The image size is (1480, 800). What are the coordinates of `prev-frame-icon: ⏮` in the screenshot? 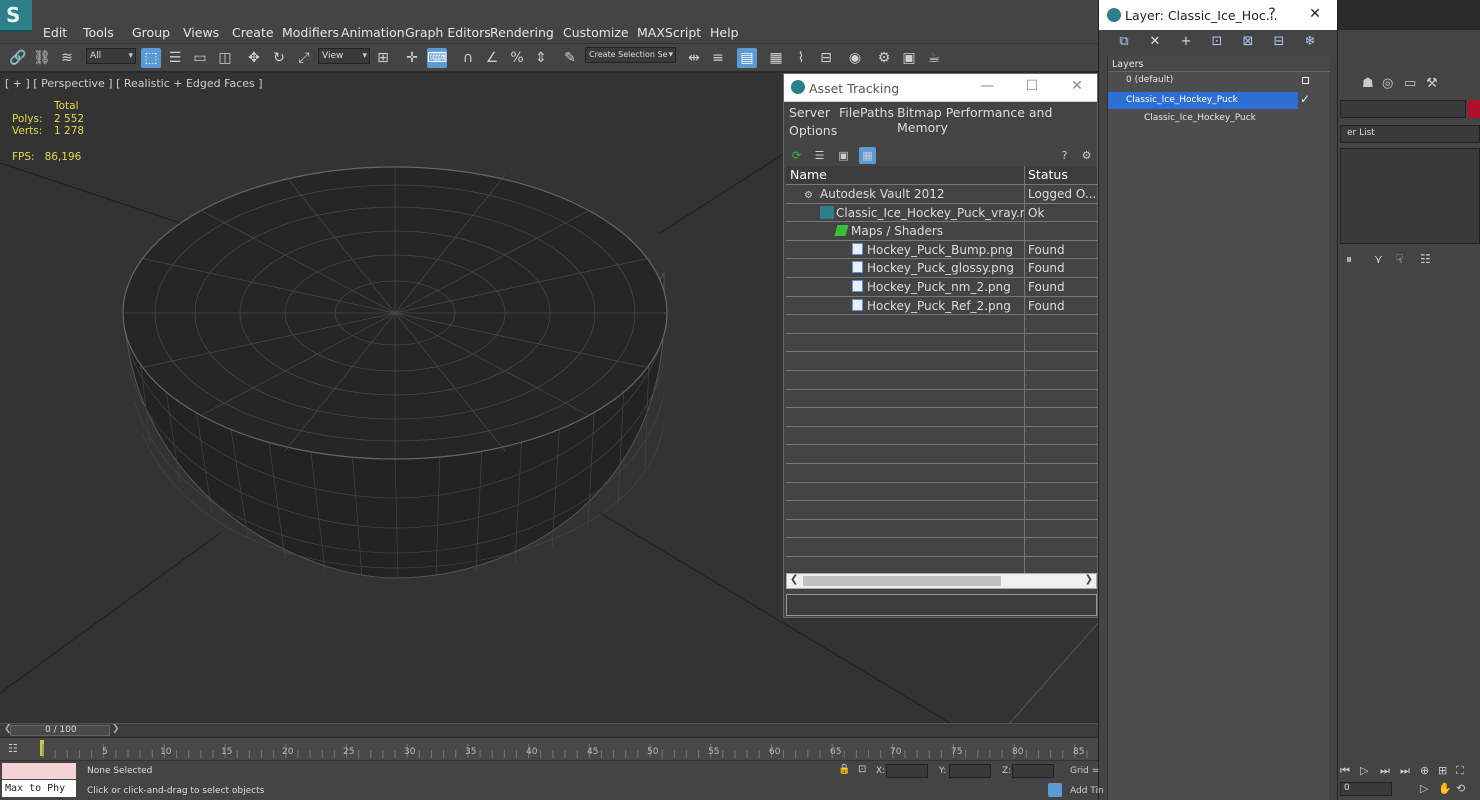 It's located at (1345, 771).